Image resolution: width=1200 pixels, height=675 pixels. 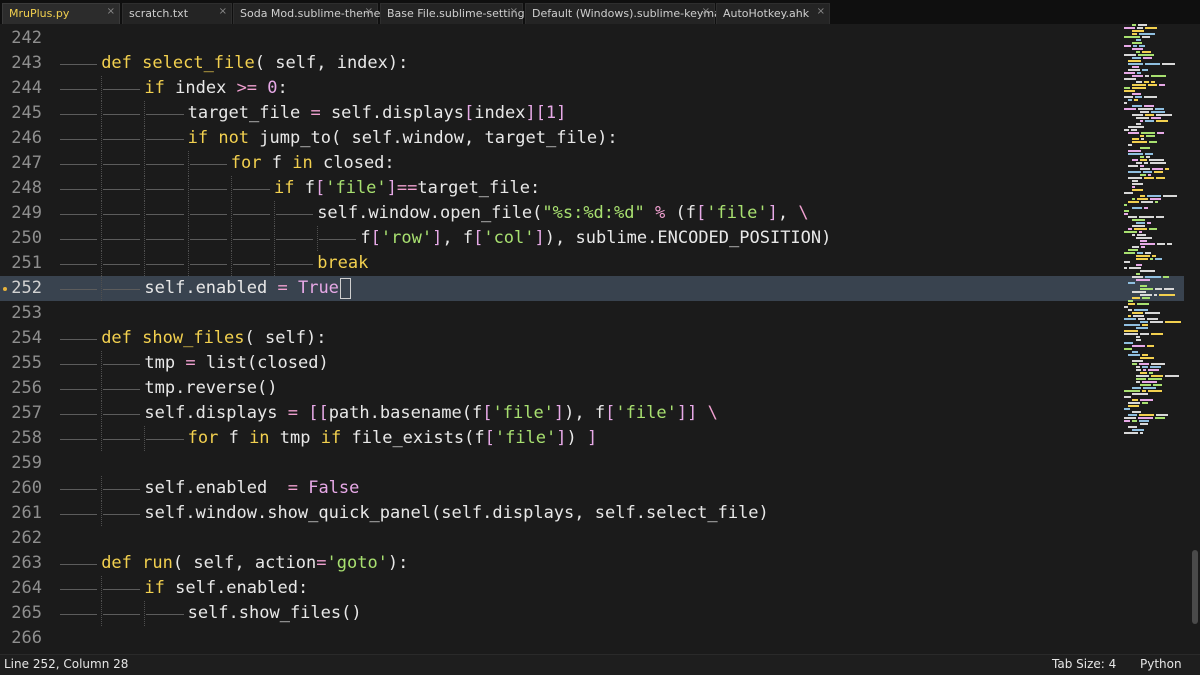 What do you see at coordinates (116, 563) in the screenshot?
I see `code-token: def` at bounding box center [116, 563].